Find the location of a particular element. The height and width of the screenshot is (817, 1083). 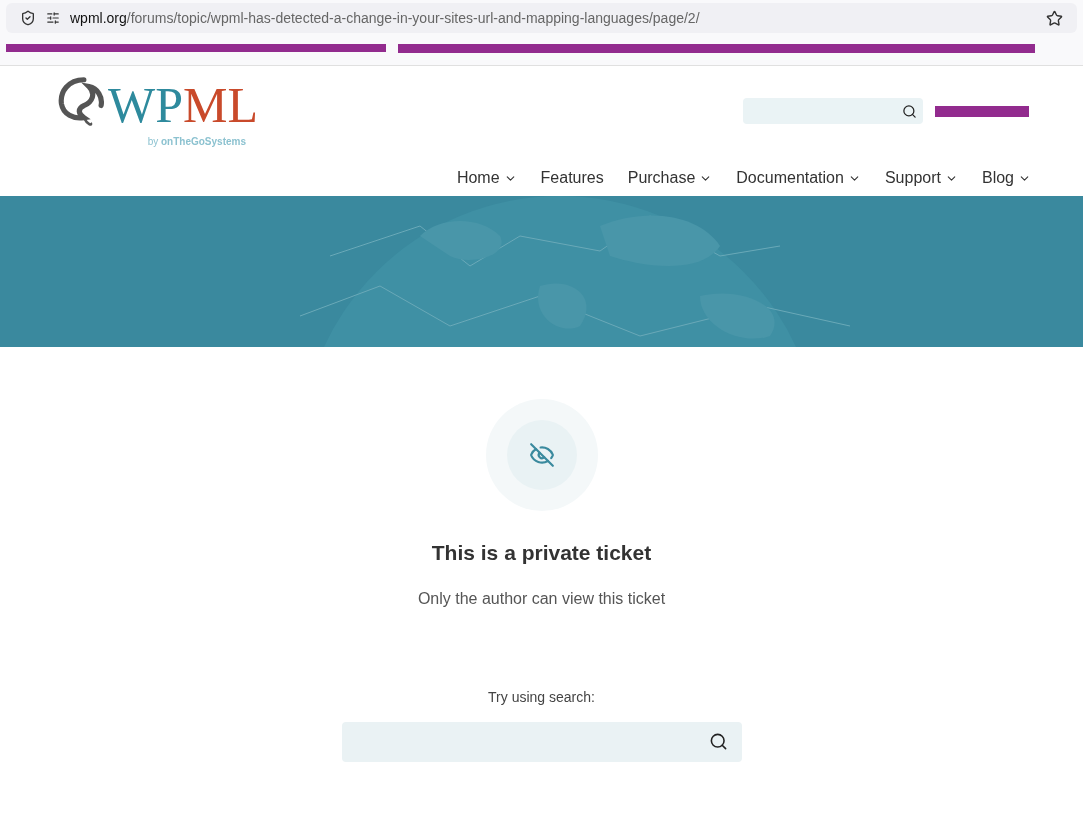

star-icon is located at coordinates (1054, 18).